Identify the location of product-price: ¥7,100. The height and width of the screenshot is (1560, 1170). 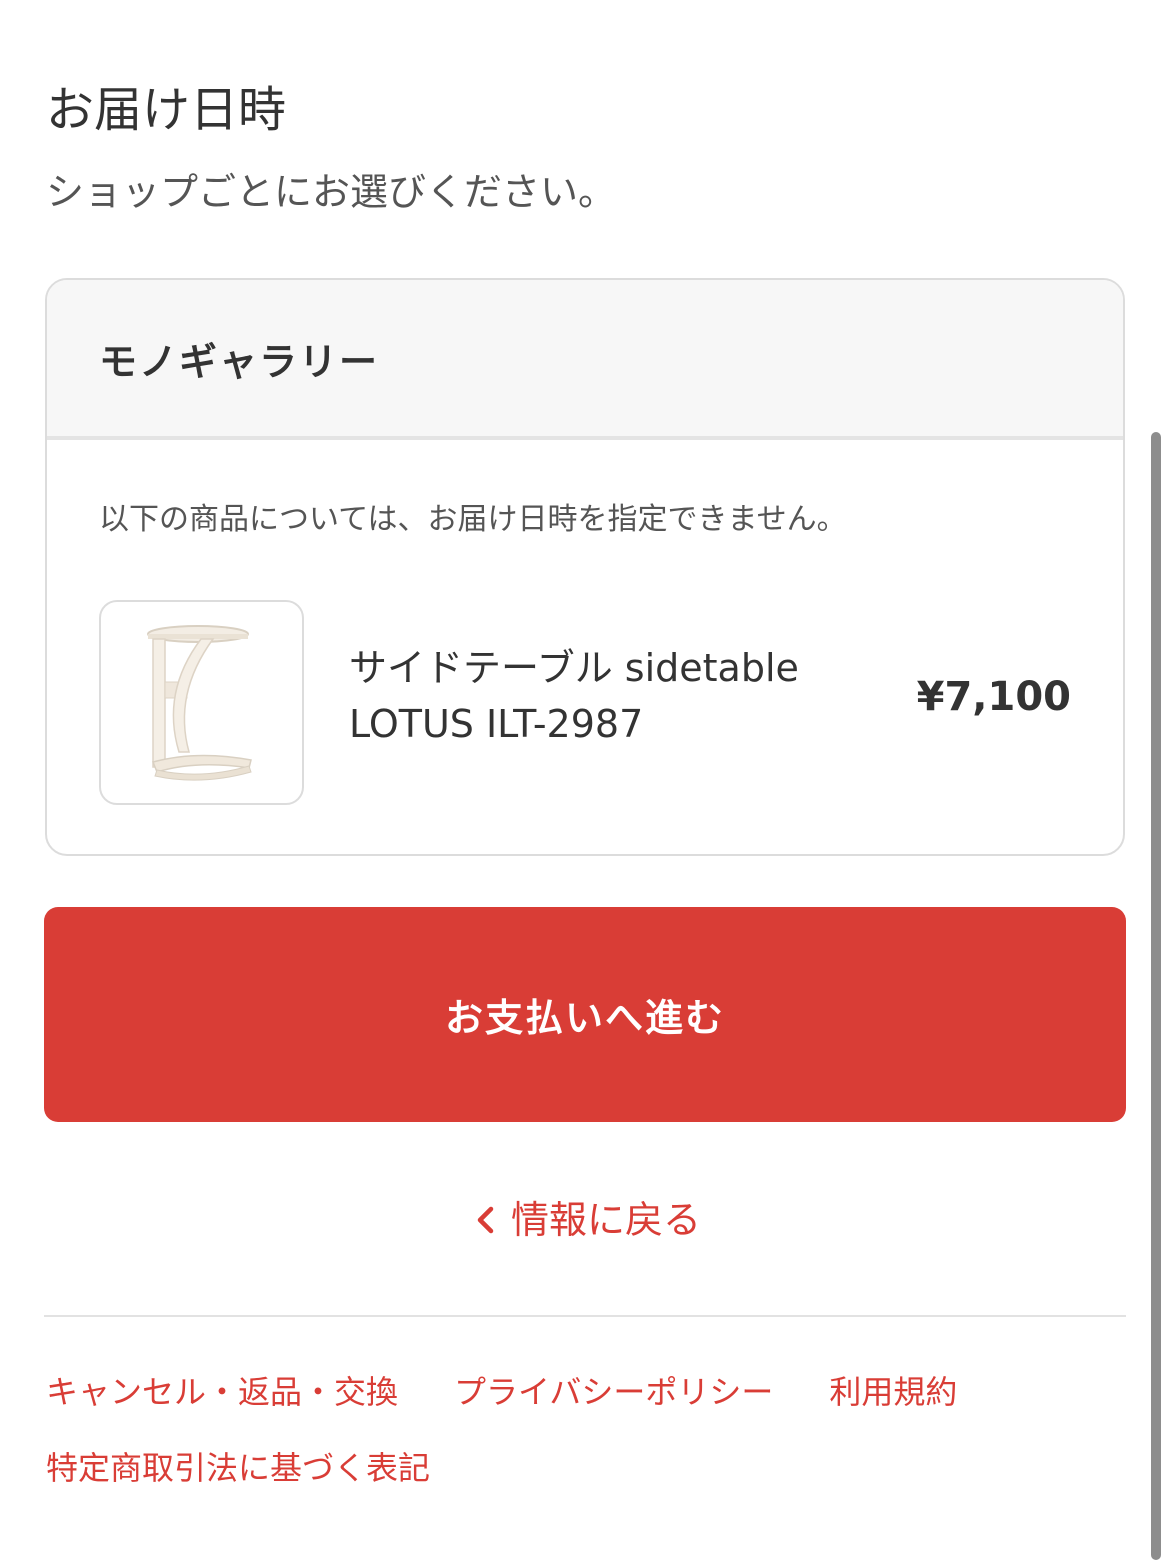
(993, 697).